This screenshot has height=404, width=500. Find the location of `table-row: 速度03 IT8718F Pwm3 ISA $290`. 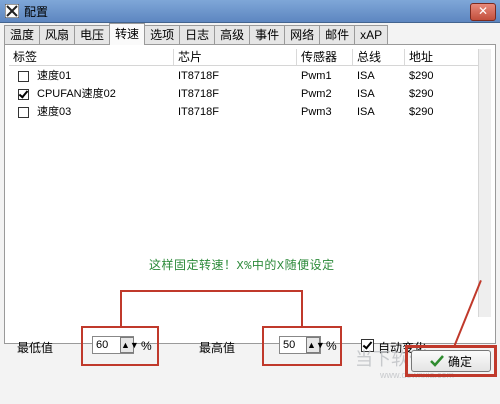

table-row: 速度03 IT8718F Pwm3 ISA $290 is located at coordinates (245, 112).